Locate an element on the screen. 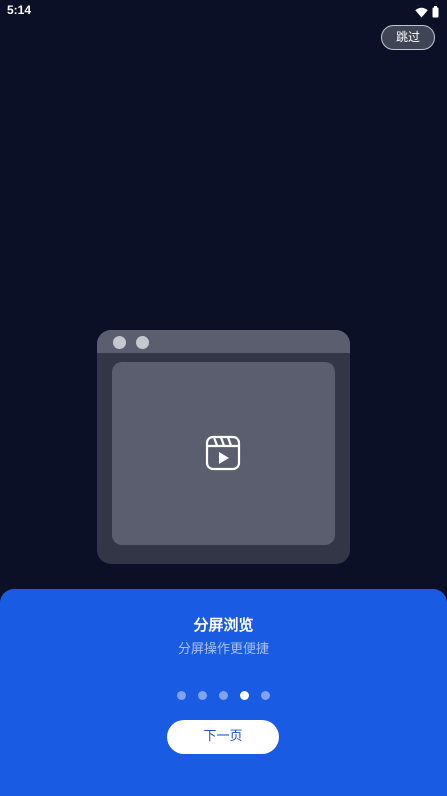  illustration-panel is located at coordinates (223, 453).